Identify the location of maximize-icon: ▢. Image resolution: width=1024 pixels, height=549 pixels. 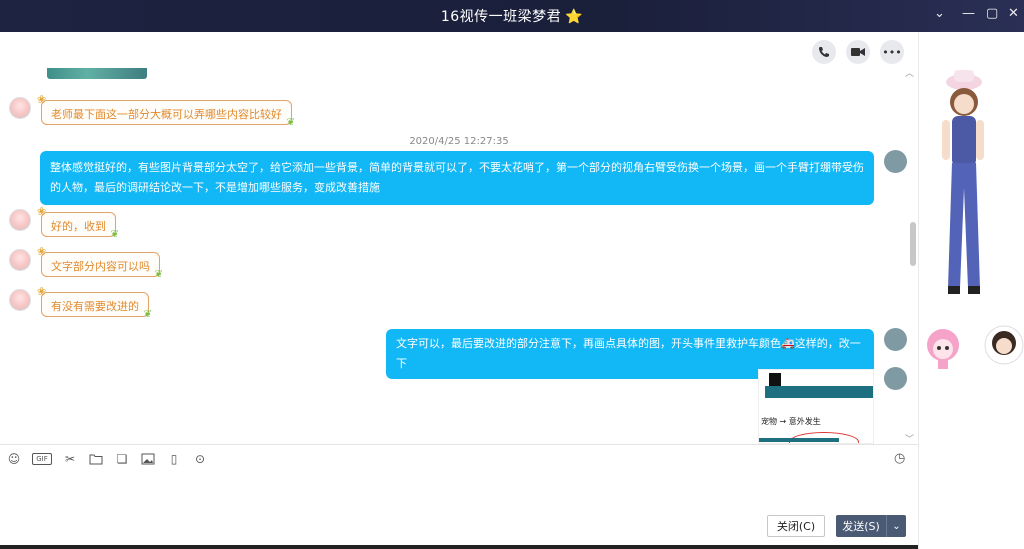
(992, 13).